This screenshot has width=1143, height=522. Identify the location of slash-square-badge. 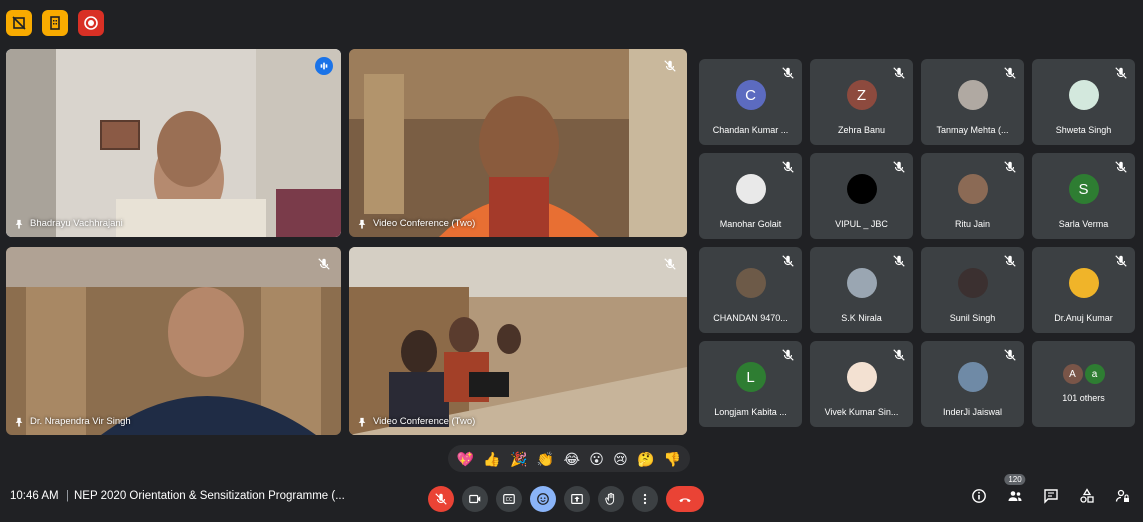
(19, 23).